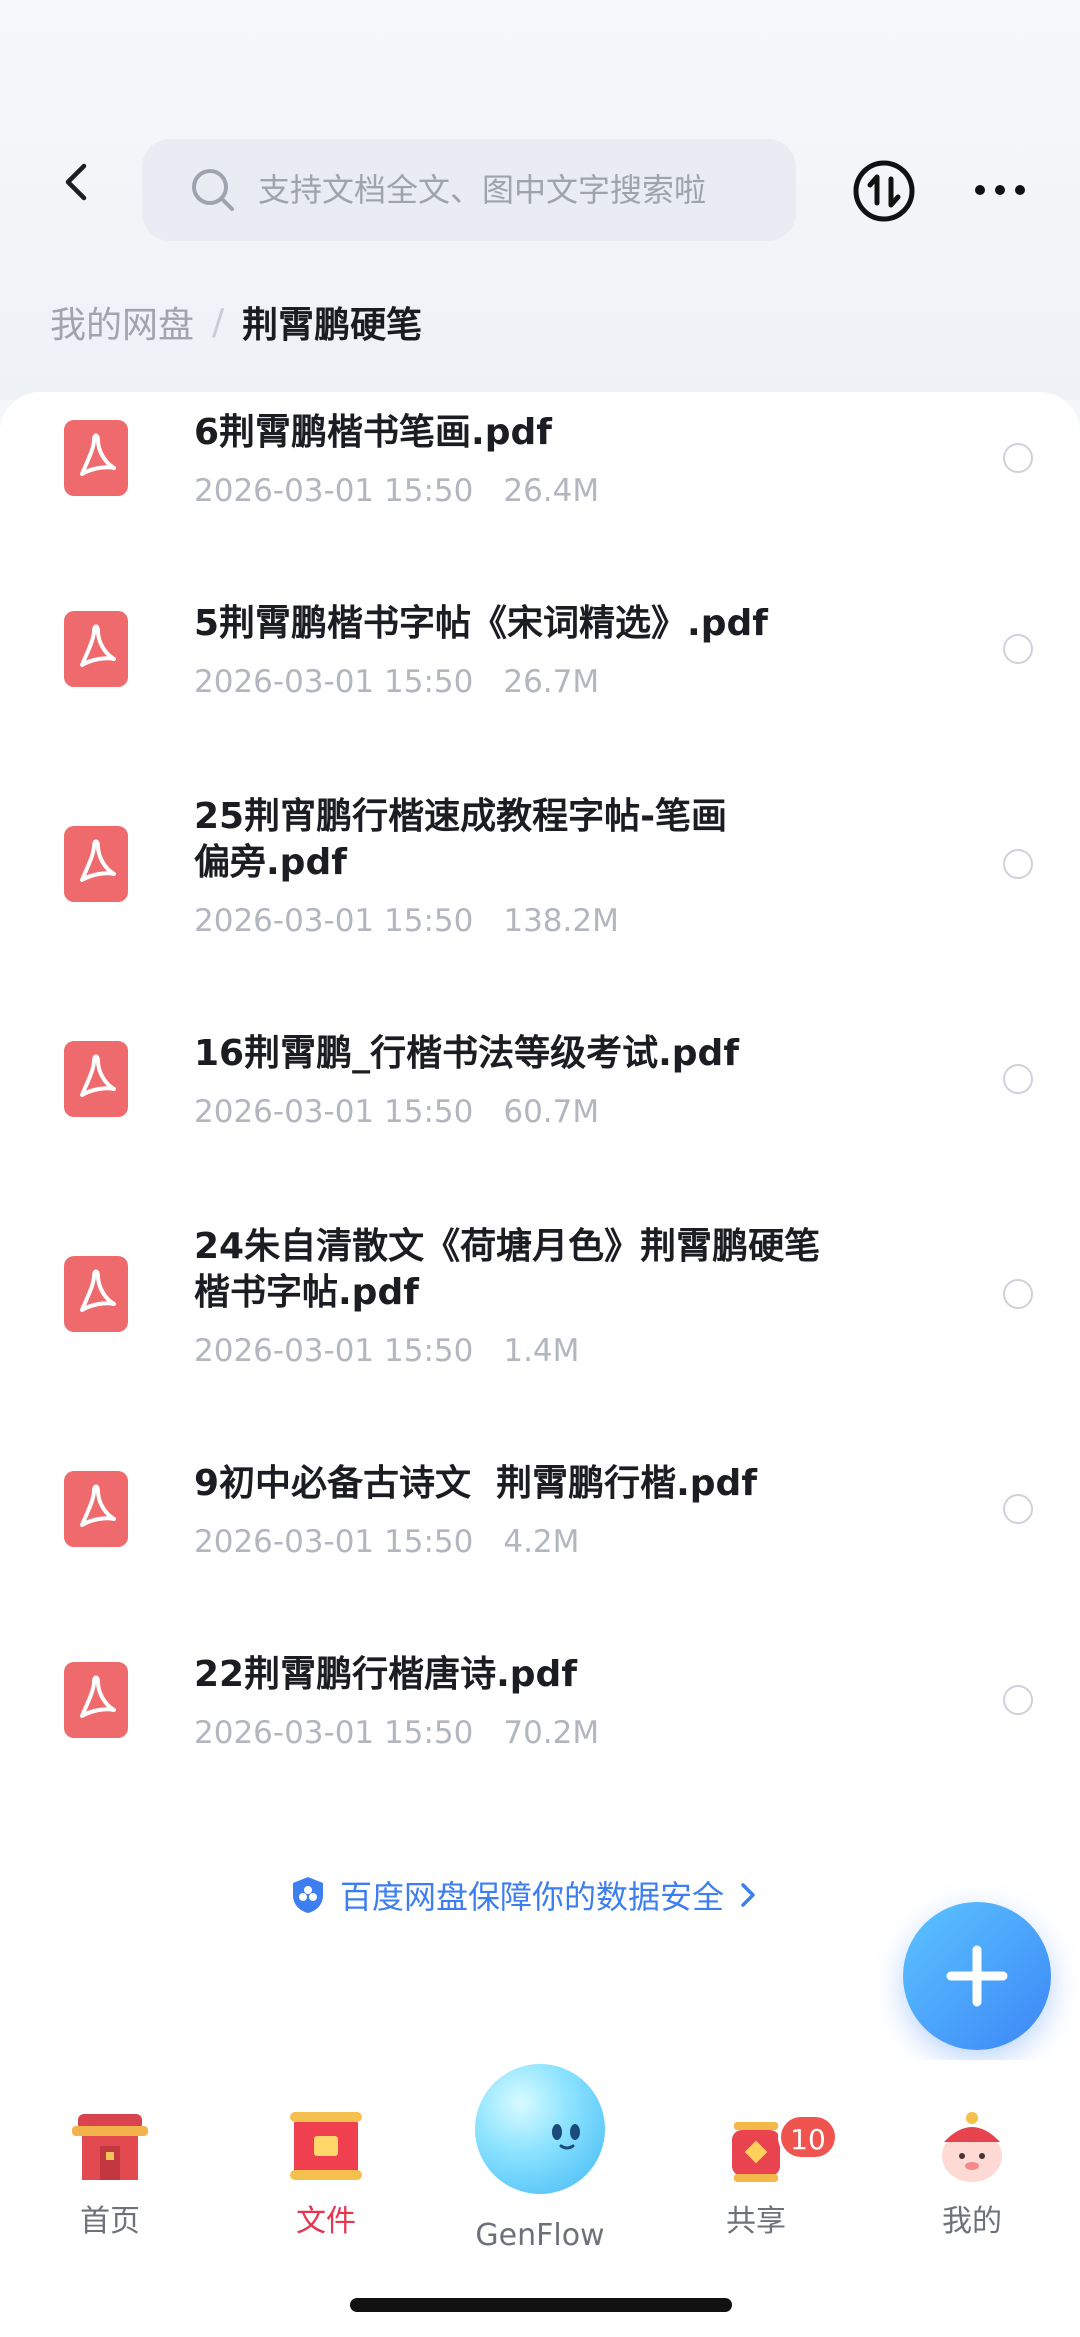 This screenshot has width=1080, height=2337. Describe the element at coordinates (122, 322) in the screenshot. I see `breadcrumb-root: 我的网盘` at that location.